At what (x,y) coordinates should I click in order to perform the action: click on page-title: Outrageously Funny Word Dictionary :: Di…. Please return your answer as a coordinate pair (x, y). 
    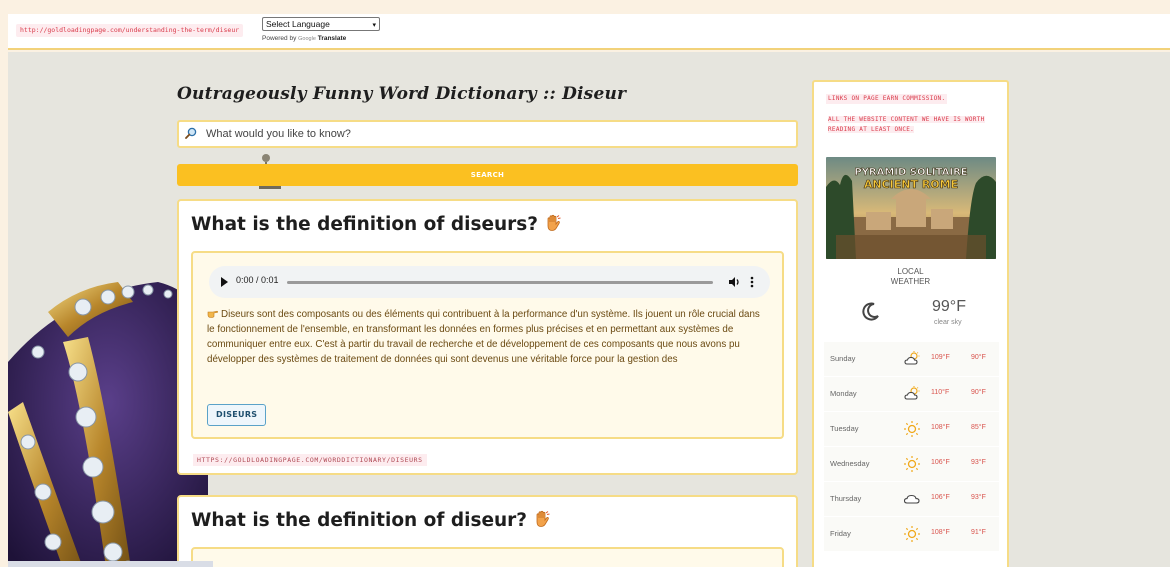
    Looking at the image, I should click on (402, 94).